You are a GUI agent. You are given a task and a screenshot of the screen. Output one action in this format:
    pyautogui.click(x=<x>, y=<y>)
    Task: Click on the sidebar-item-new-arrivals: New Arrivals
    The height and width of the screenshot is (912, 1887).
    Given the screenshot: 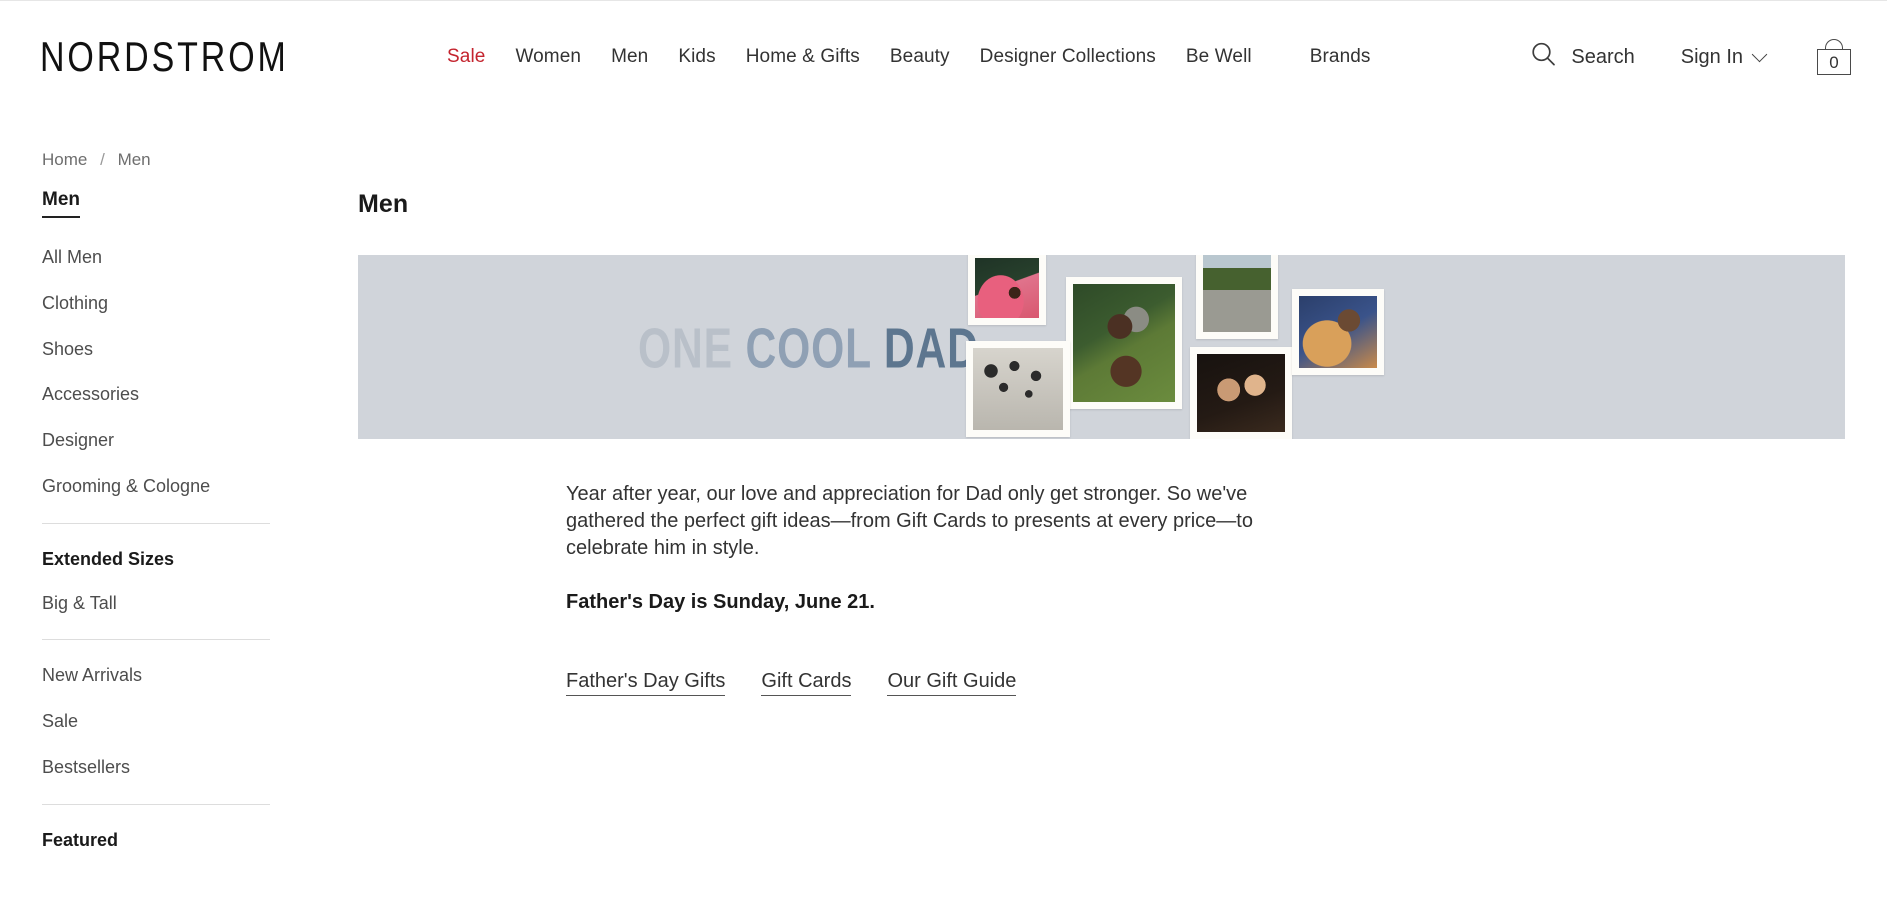 What is the action you would take?
    pyautogui.click(x=180, y=676)
    